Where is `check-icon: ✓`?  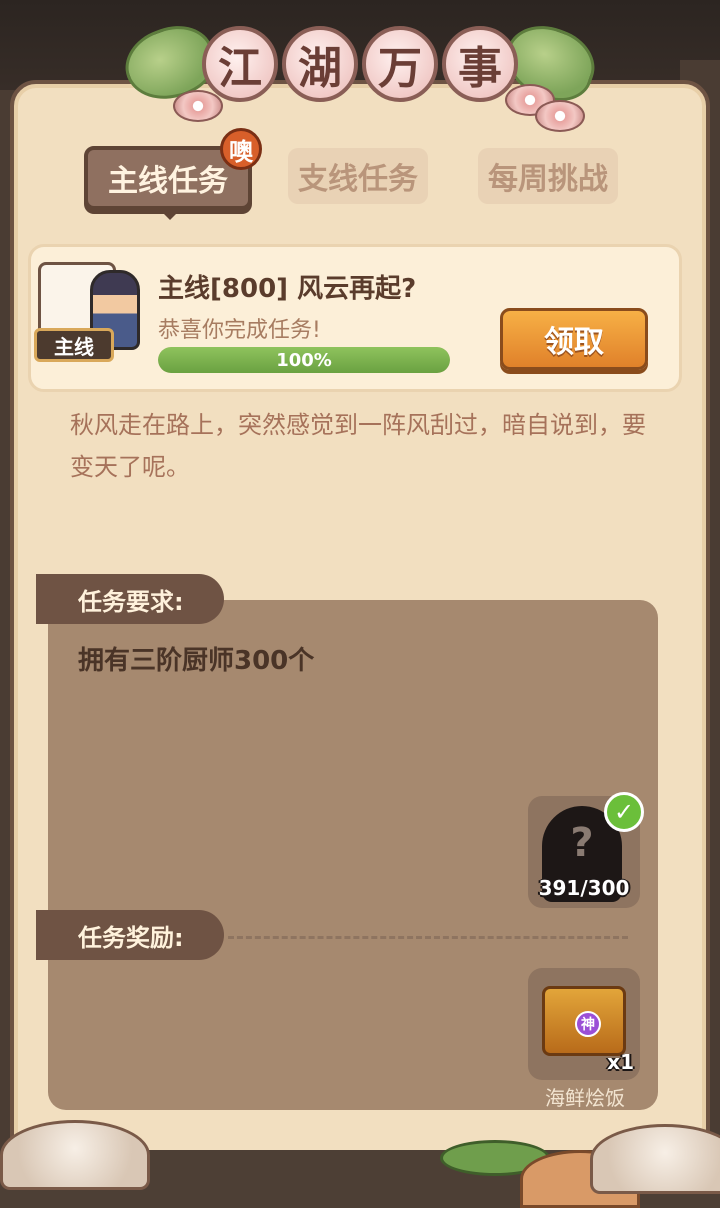 check-icon: ✓ is located at coordinates (624, 812).